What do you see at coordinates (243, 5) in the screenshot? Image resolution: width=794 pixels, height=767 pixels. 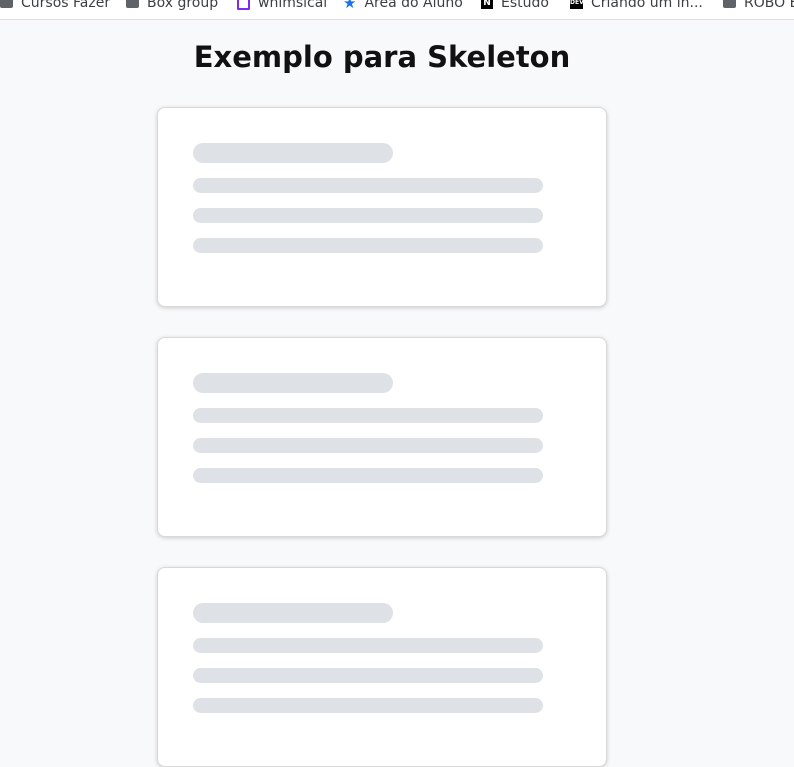 I see `whimsical-icon` at bounding box center [243, 5].